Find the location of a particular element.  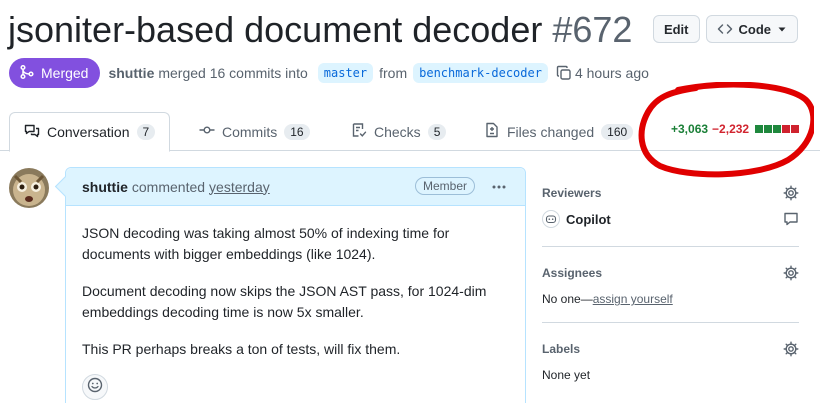

caret-down-icon is located at coordinates (782, 29).